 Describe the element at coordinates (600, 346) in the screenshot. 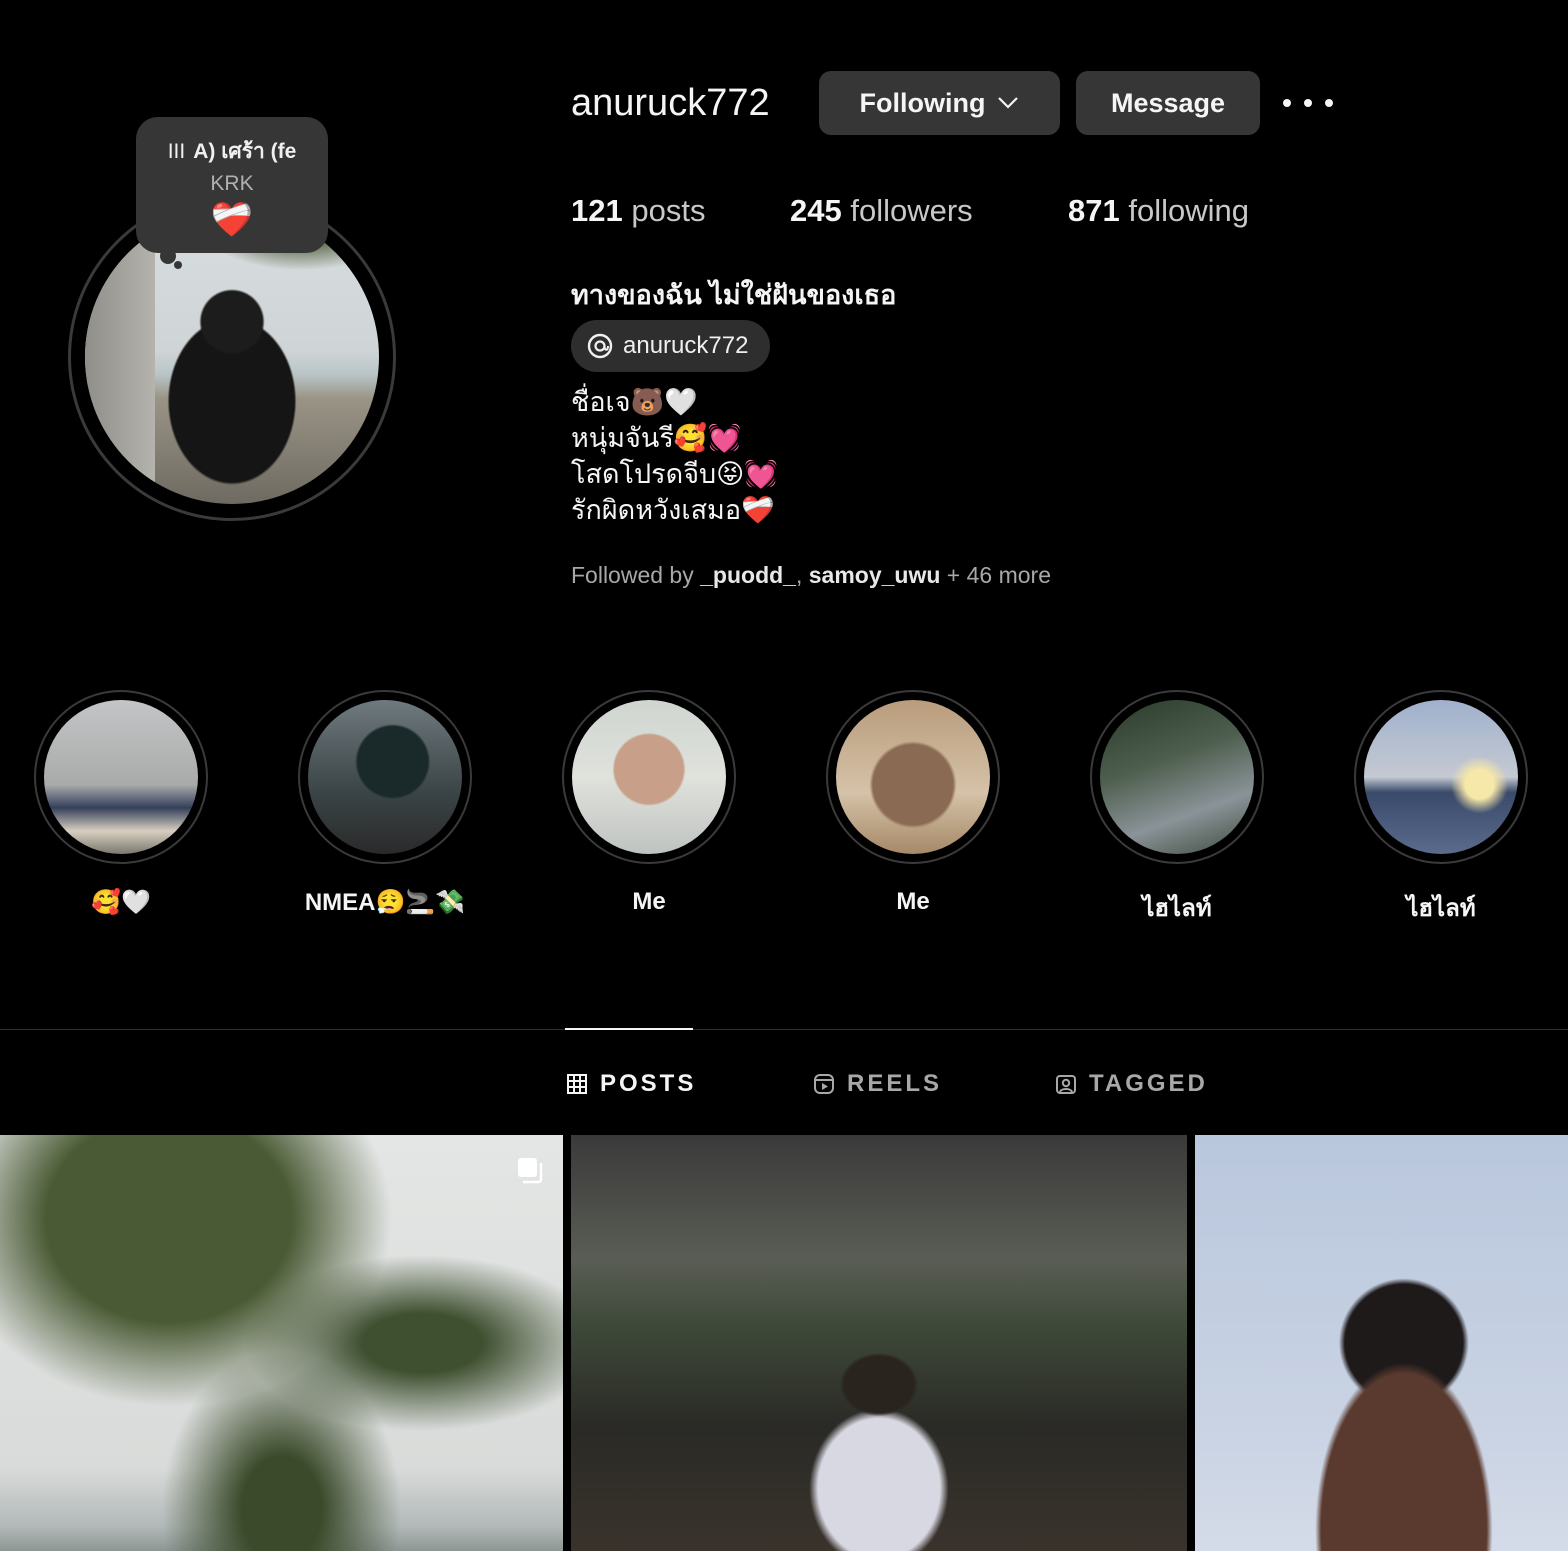

I see `threads-icon` at that location.